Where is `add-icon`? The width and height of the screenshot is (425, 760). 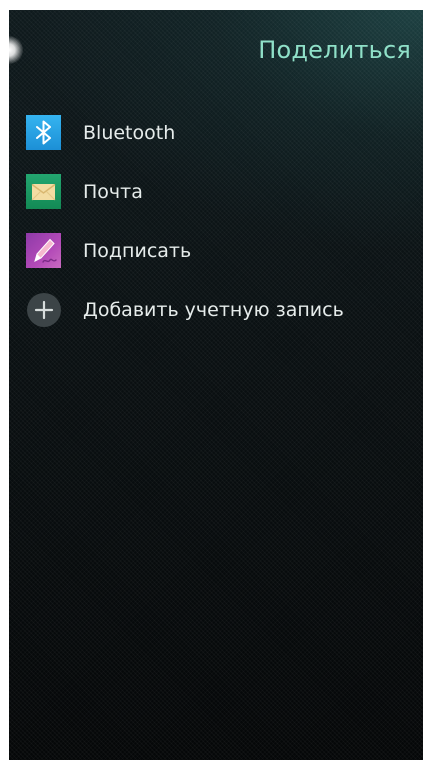
add-icon is located at coordinates (43, 309).